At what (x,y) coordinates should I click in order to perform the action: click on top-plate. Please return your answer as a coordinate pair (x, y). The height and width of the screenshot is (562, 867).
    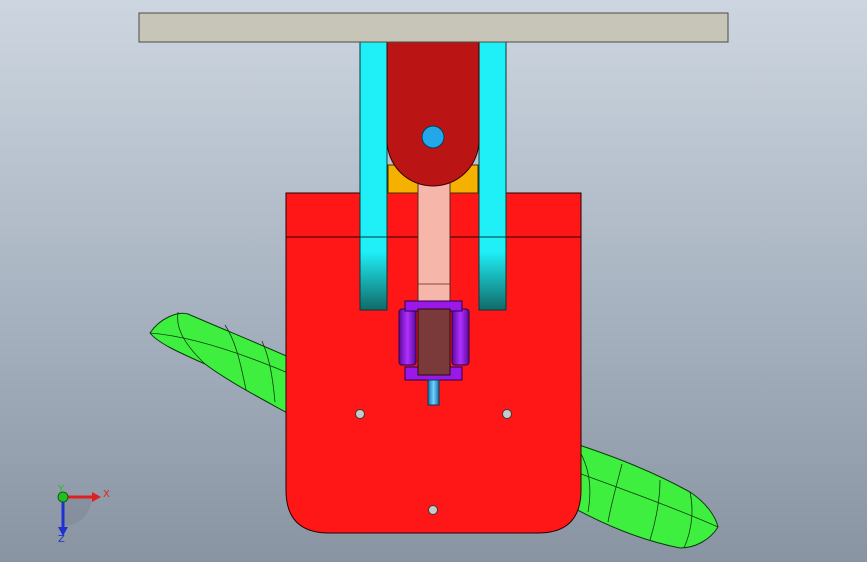
    Looking at the image, I should click on (433, 27).